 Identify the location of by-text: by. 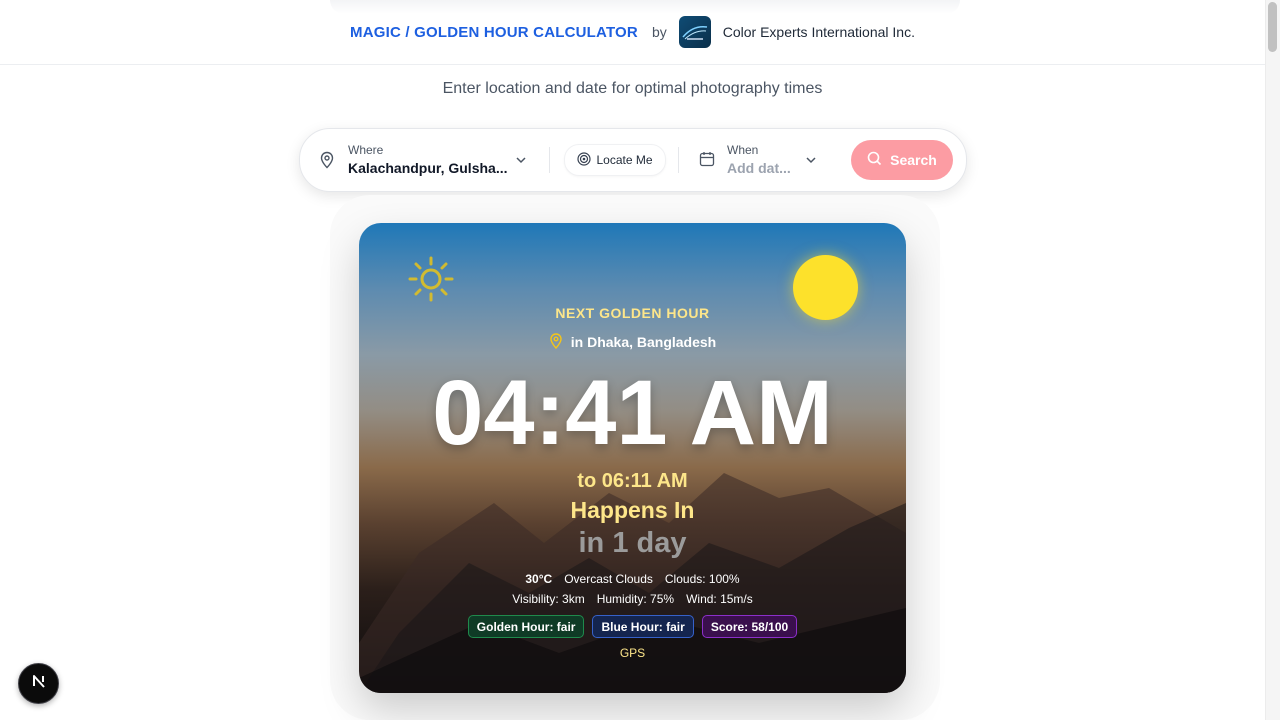
(659, 32).